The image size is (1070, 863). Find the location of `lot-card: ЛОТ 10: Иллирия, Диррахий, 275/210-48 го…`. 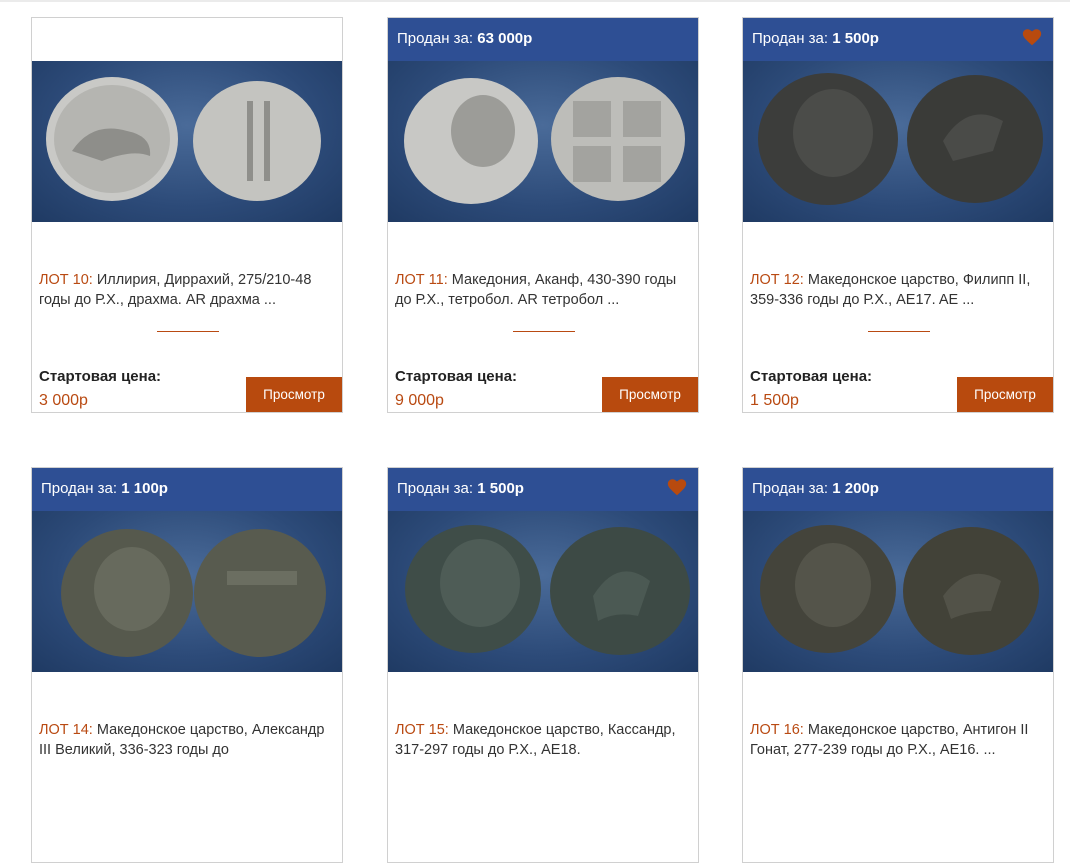

lot-card: ЛОТ 10: Иллирия, Диррахий, 275/210-48 го… is located at coordinates (187, 215).